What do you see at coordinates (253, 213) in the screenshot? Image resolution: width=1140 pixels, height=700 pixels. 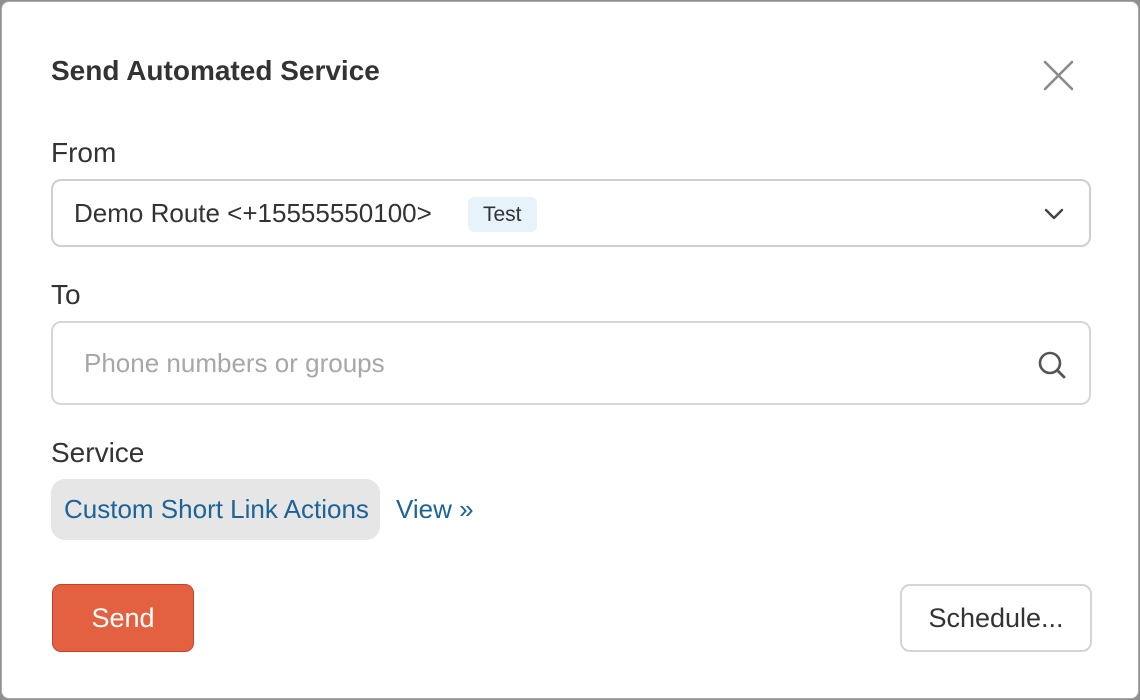 I see `from-selected-value: Demo Route <+15555550100>` at bounding box center [253, 213].